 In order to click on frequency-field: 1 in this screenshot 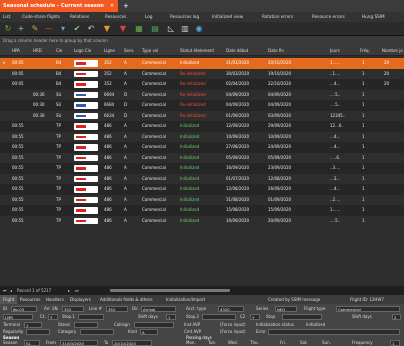, I will do `click(395, 343)`.